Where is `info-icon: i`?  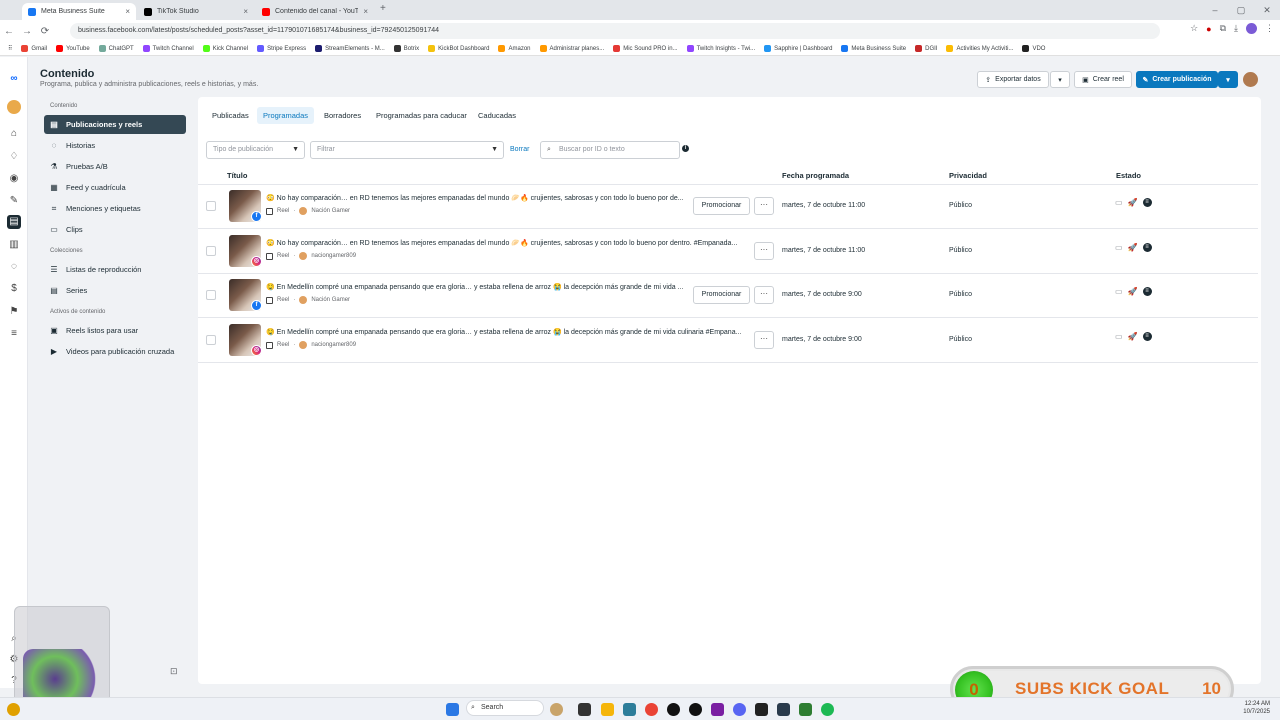
info-icon: i is located at coordinates (685, 148).